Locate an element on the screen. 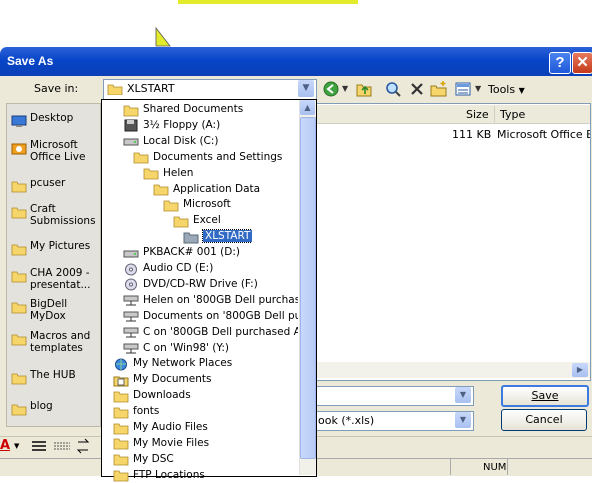  cancel-button: Cancel is located at coordinates (544, 420).